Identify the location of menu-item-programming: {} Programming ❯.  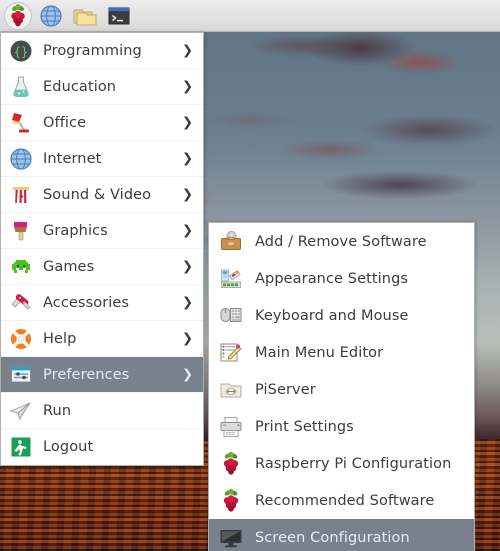
(102, 51).